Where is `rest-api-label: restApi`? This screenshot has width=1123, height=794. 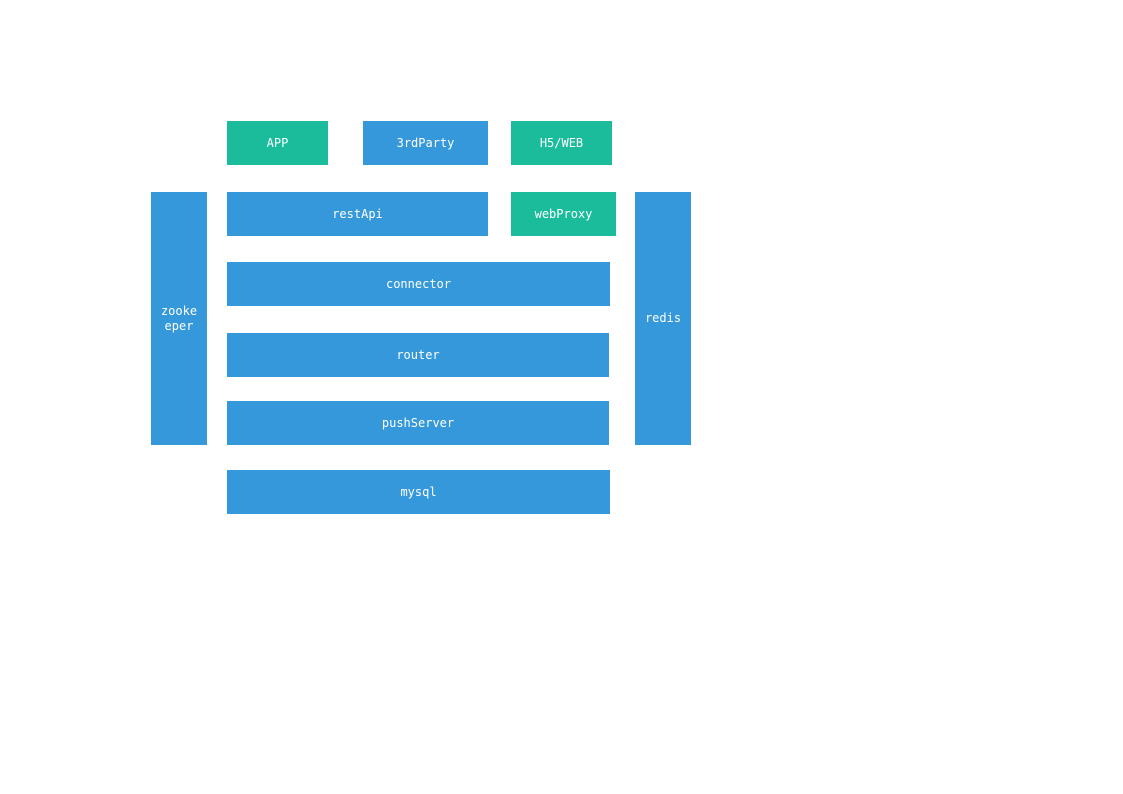 rest-api-label: restApi is located at coordinates (357, 213).